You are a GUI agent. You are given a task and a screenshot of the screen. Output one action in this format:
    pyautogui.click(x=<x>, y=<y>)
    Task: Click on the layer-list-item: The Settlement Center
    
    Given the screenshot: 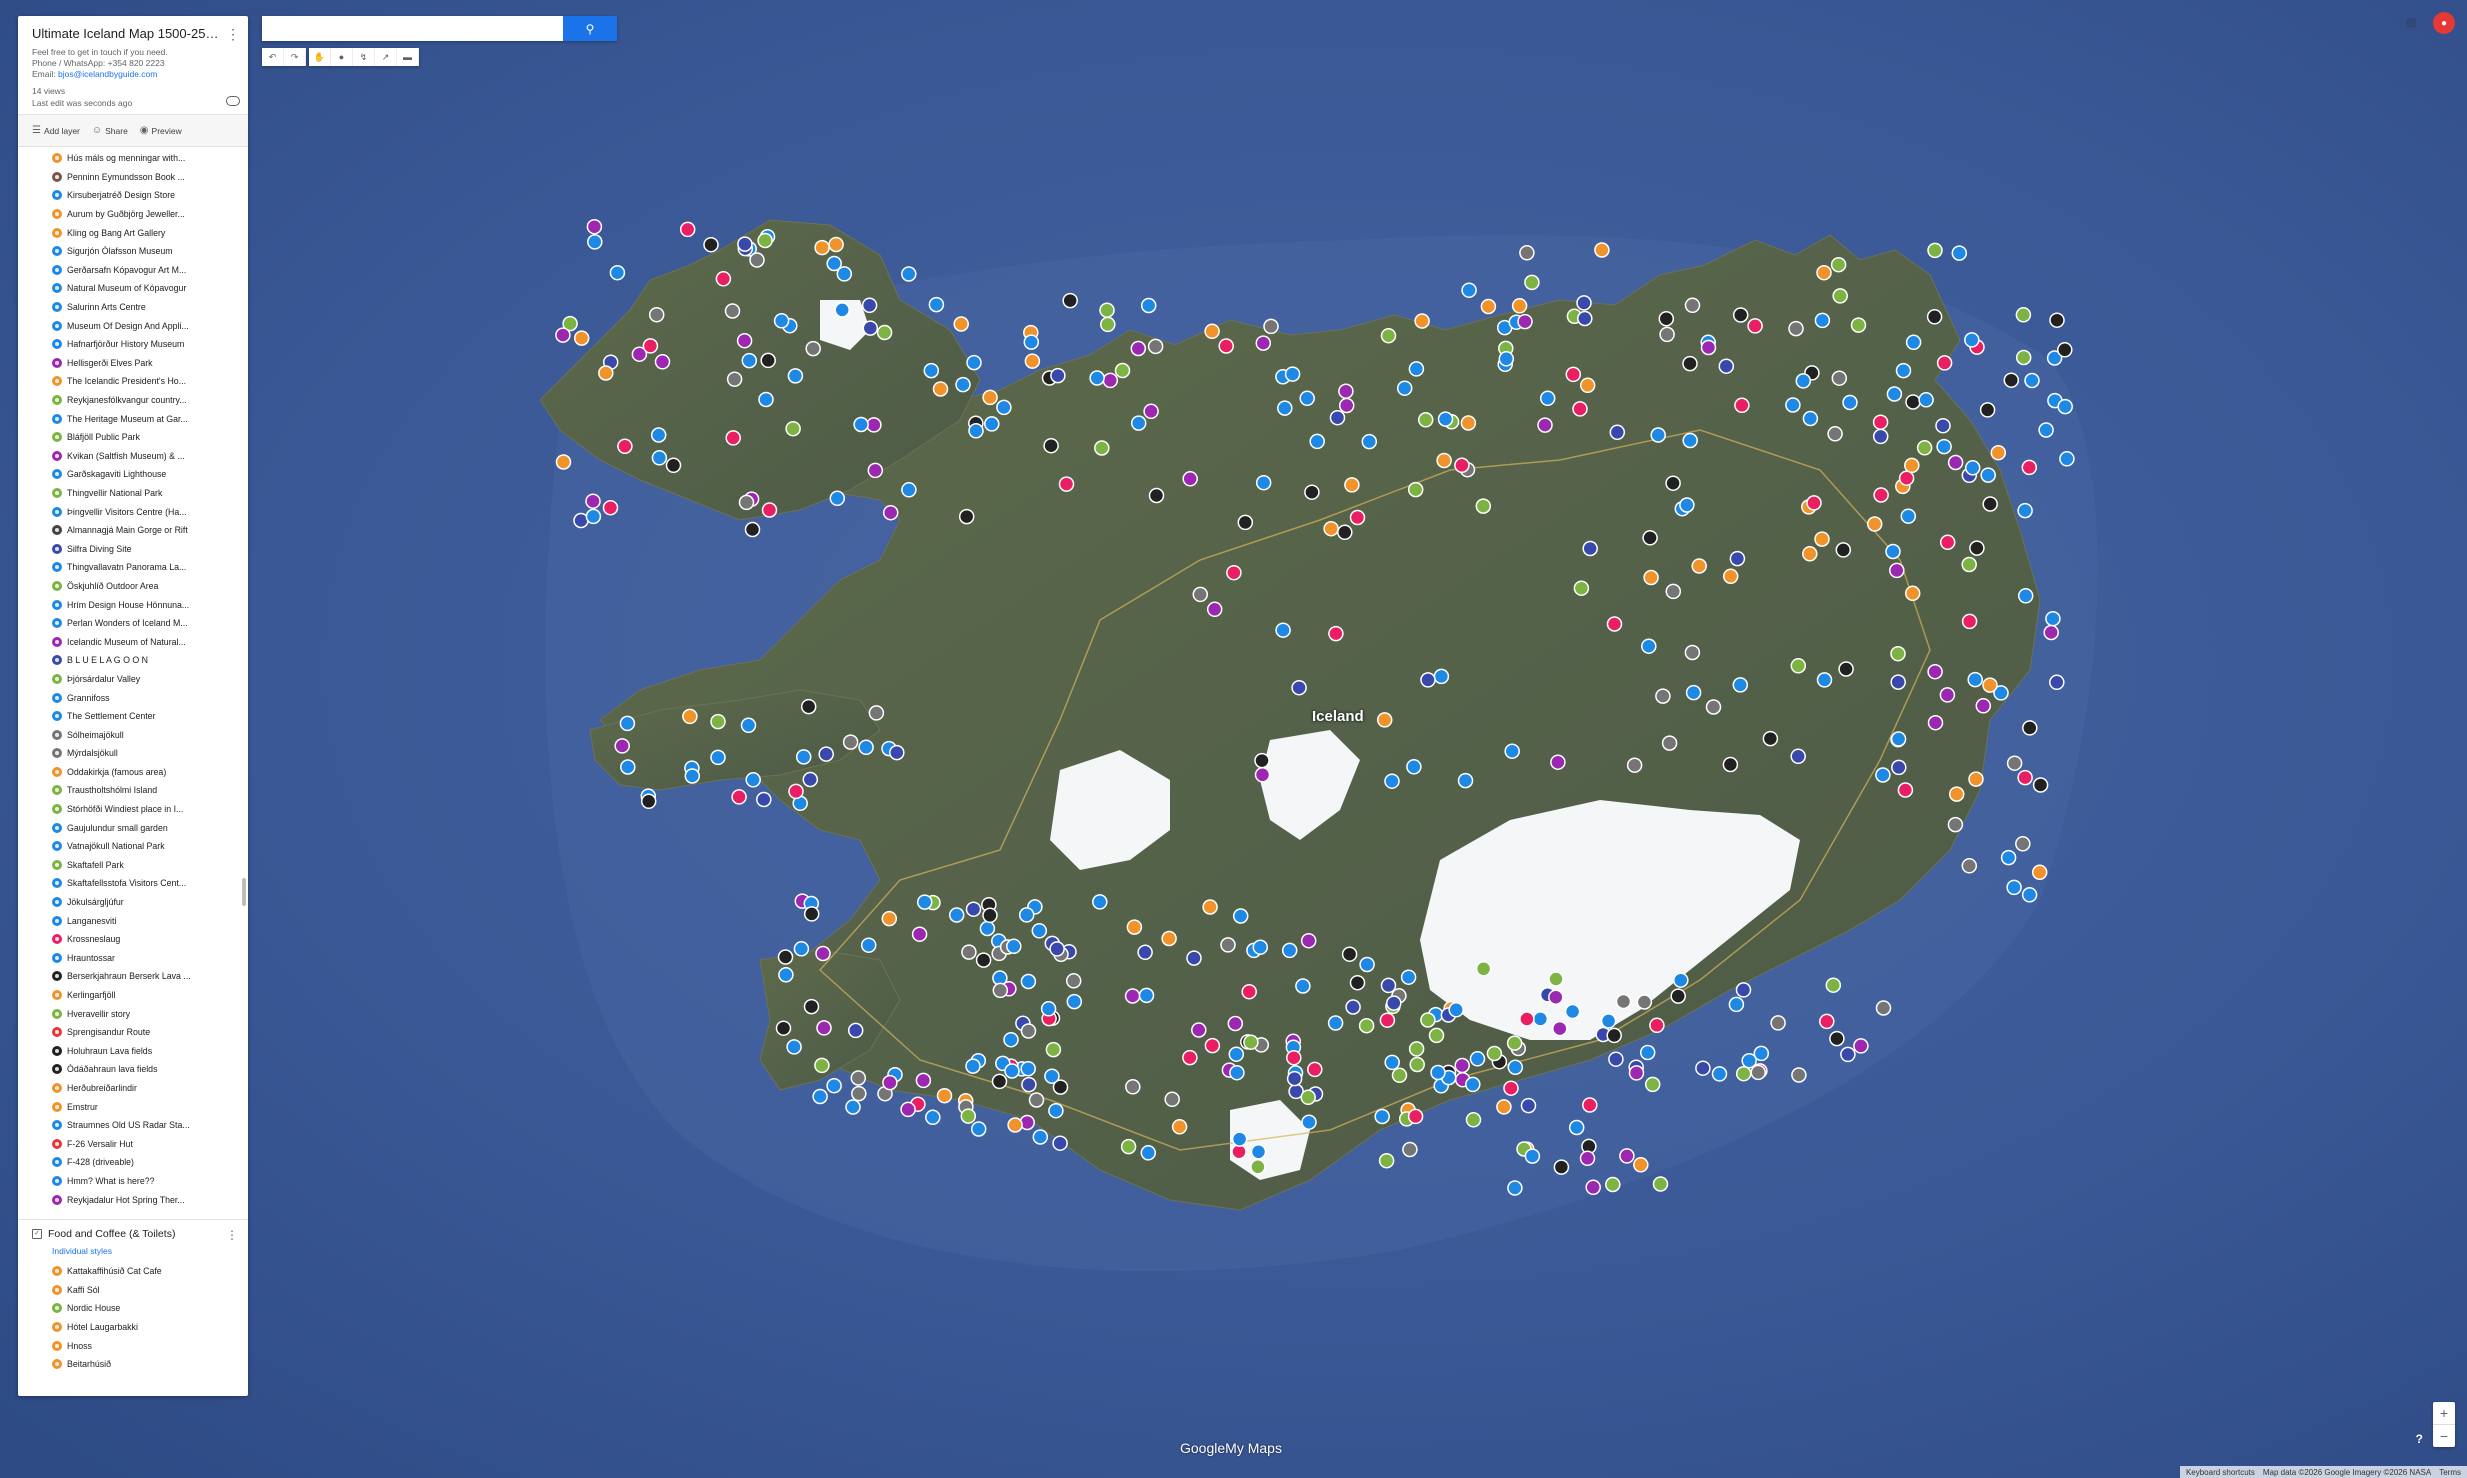 What is the action you would take?
    pyautogui.click(x=133, y=716)
    